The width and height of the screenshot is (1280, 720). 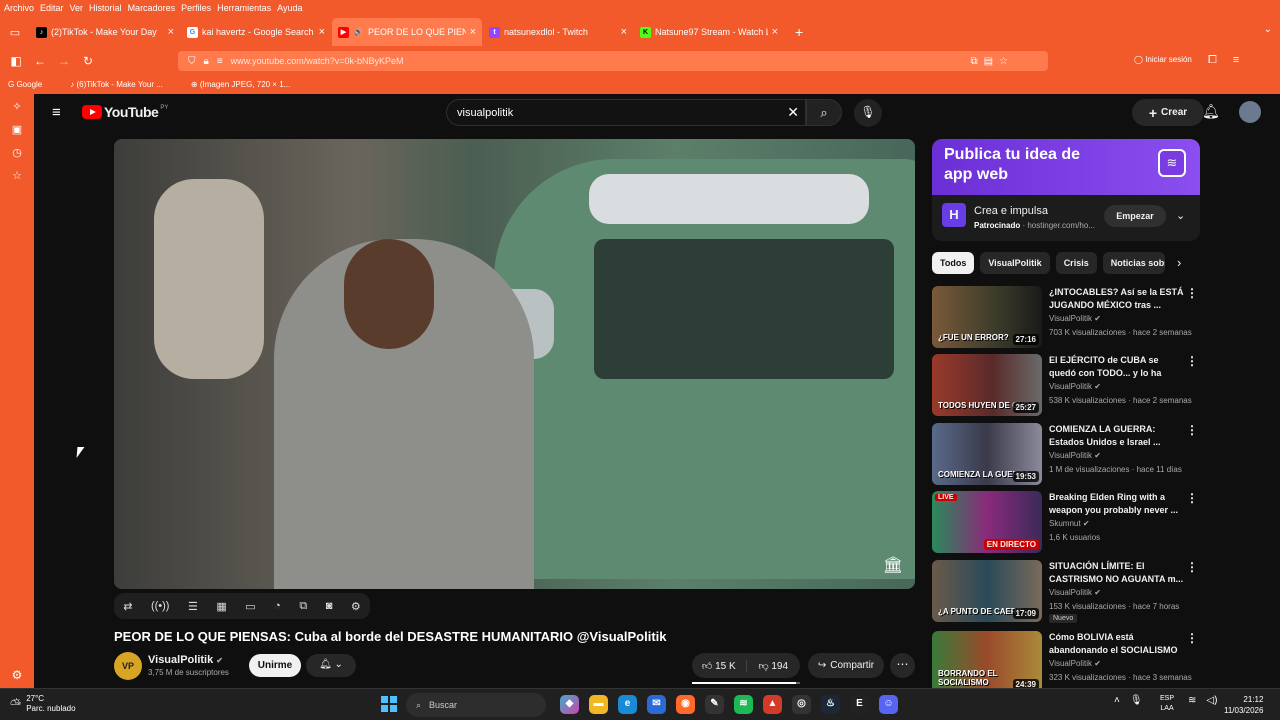 What do you see at coordinates (627, 704) in the screenshot?
I see `edge-icon: e` at bounding box center [627, 704].